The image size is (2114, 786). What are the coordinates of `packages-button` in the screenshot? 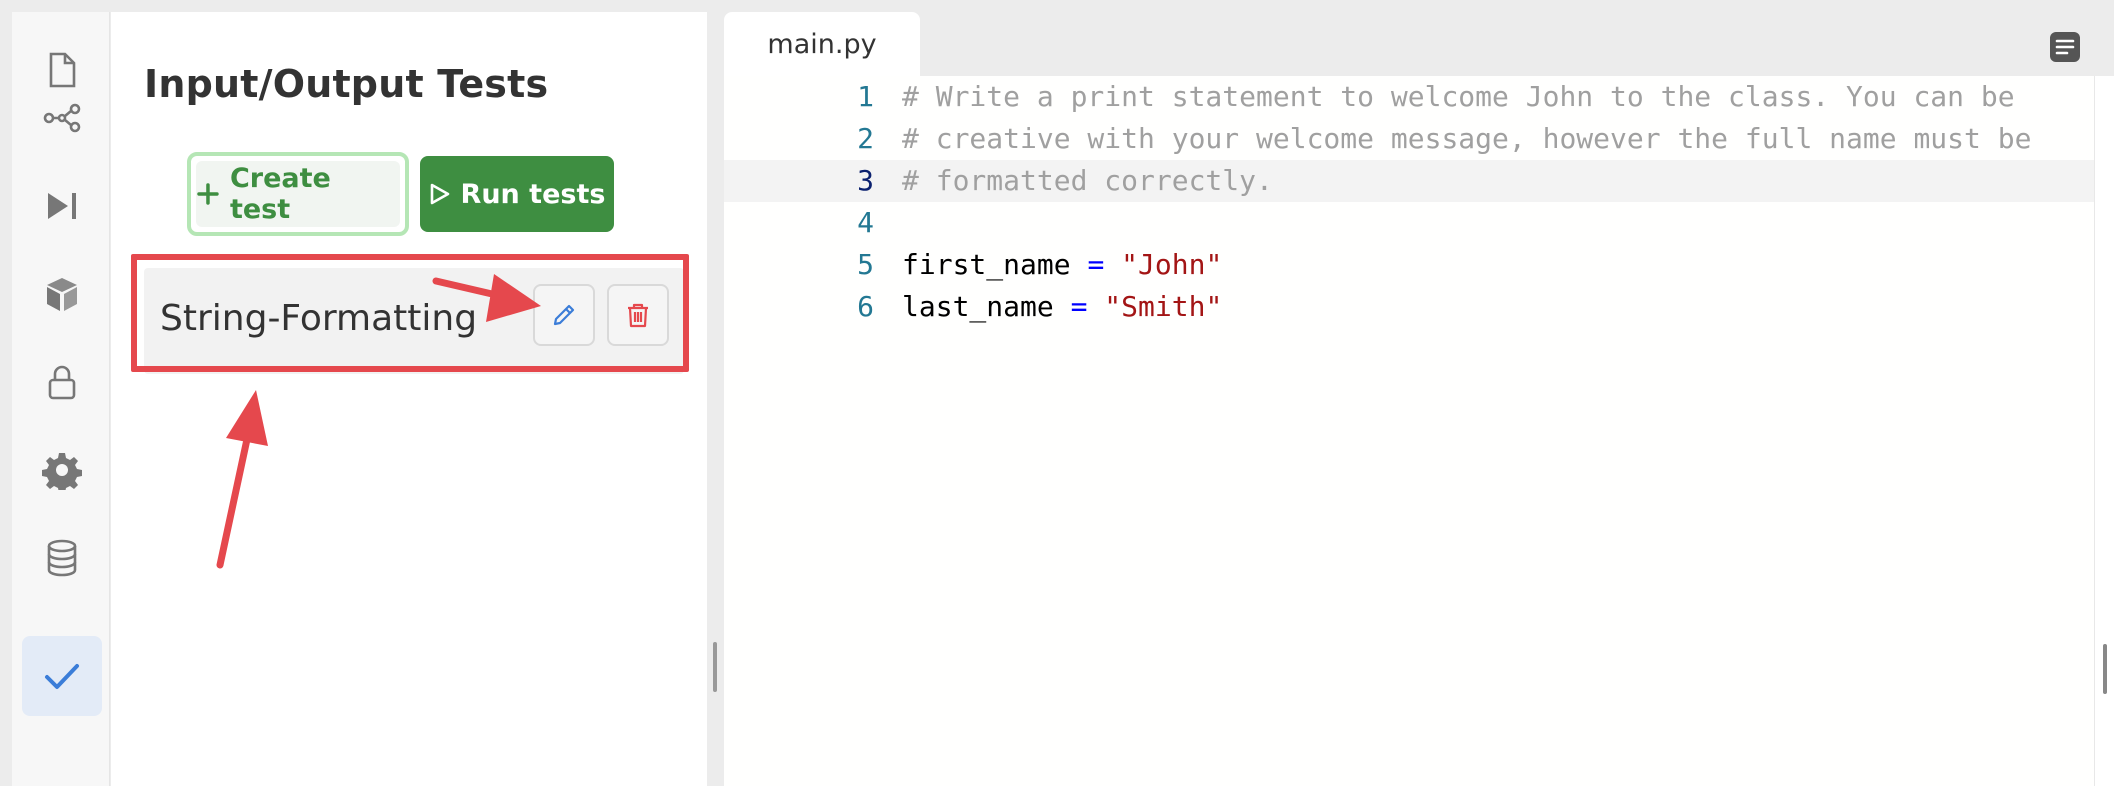 It's located at (62, 294).